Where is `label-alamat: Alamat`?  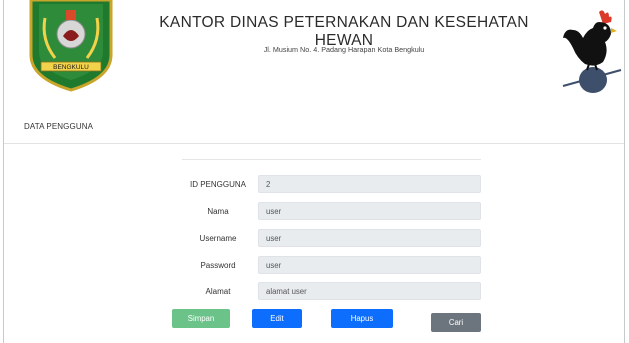 label-alamat: Alamat is located at coordinates (218, 291).